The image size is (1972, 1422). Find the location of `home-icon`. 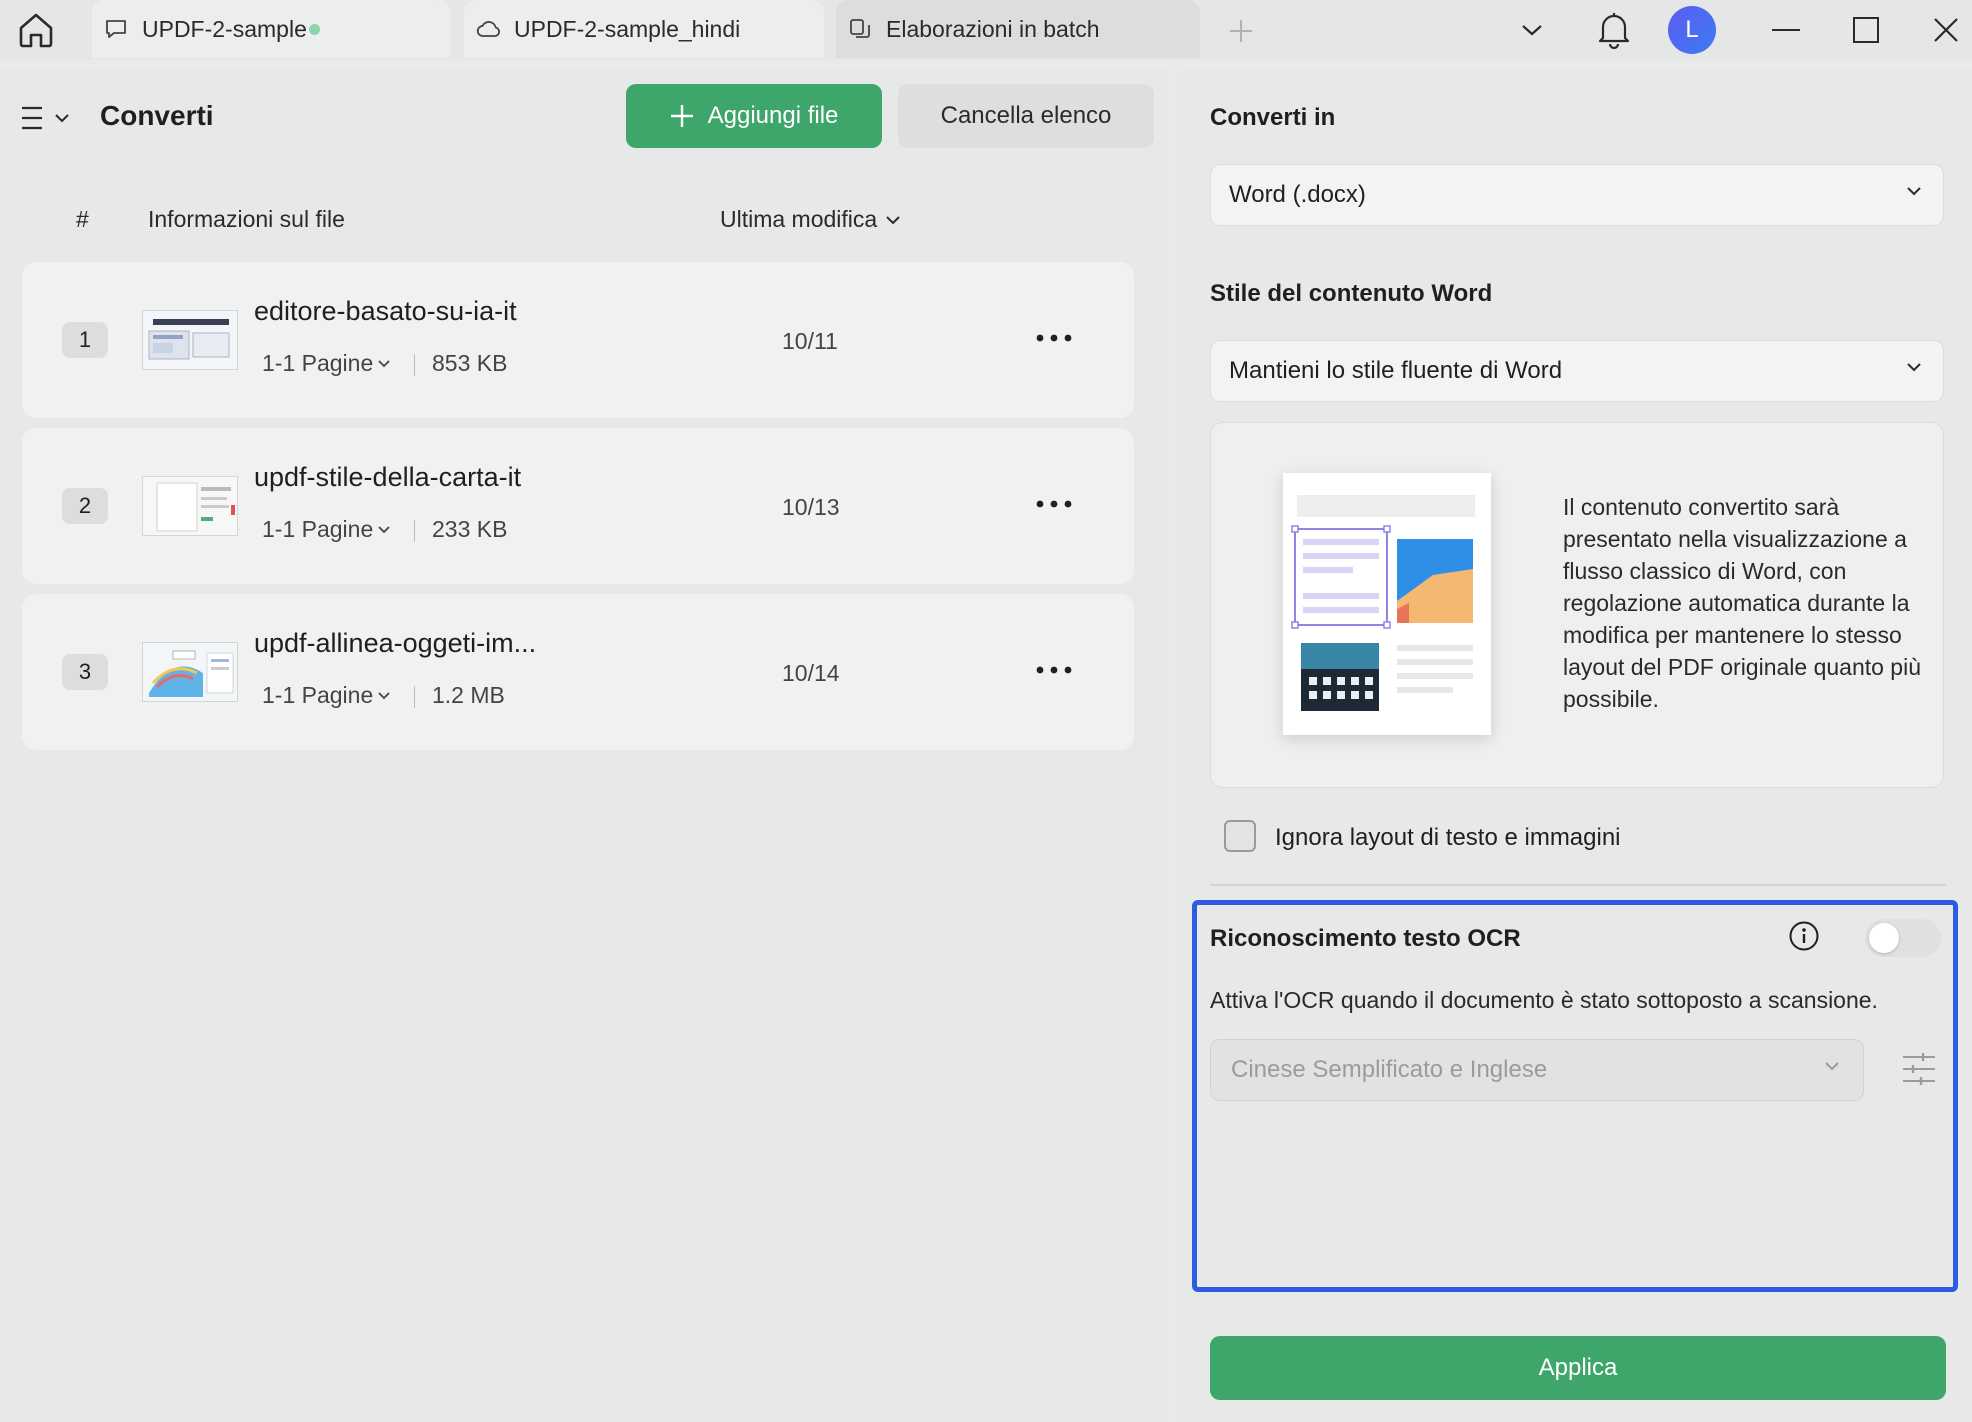

home-icon is located at coordinates (36, 30).